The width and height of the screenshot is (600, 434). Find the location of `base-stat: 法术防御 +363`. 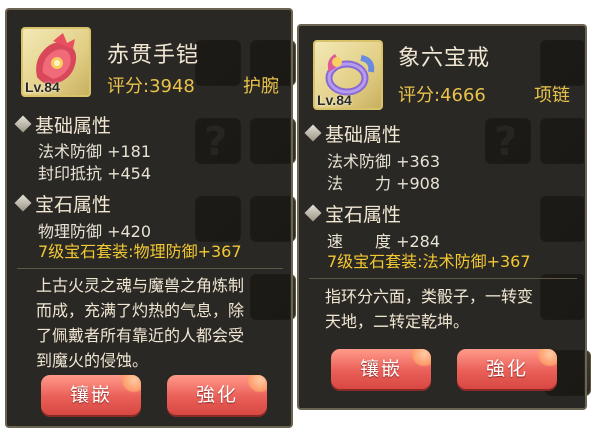

base-stat: 法术防御 +363 is located at coordinates (384, 161).